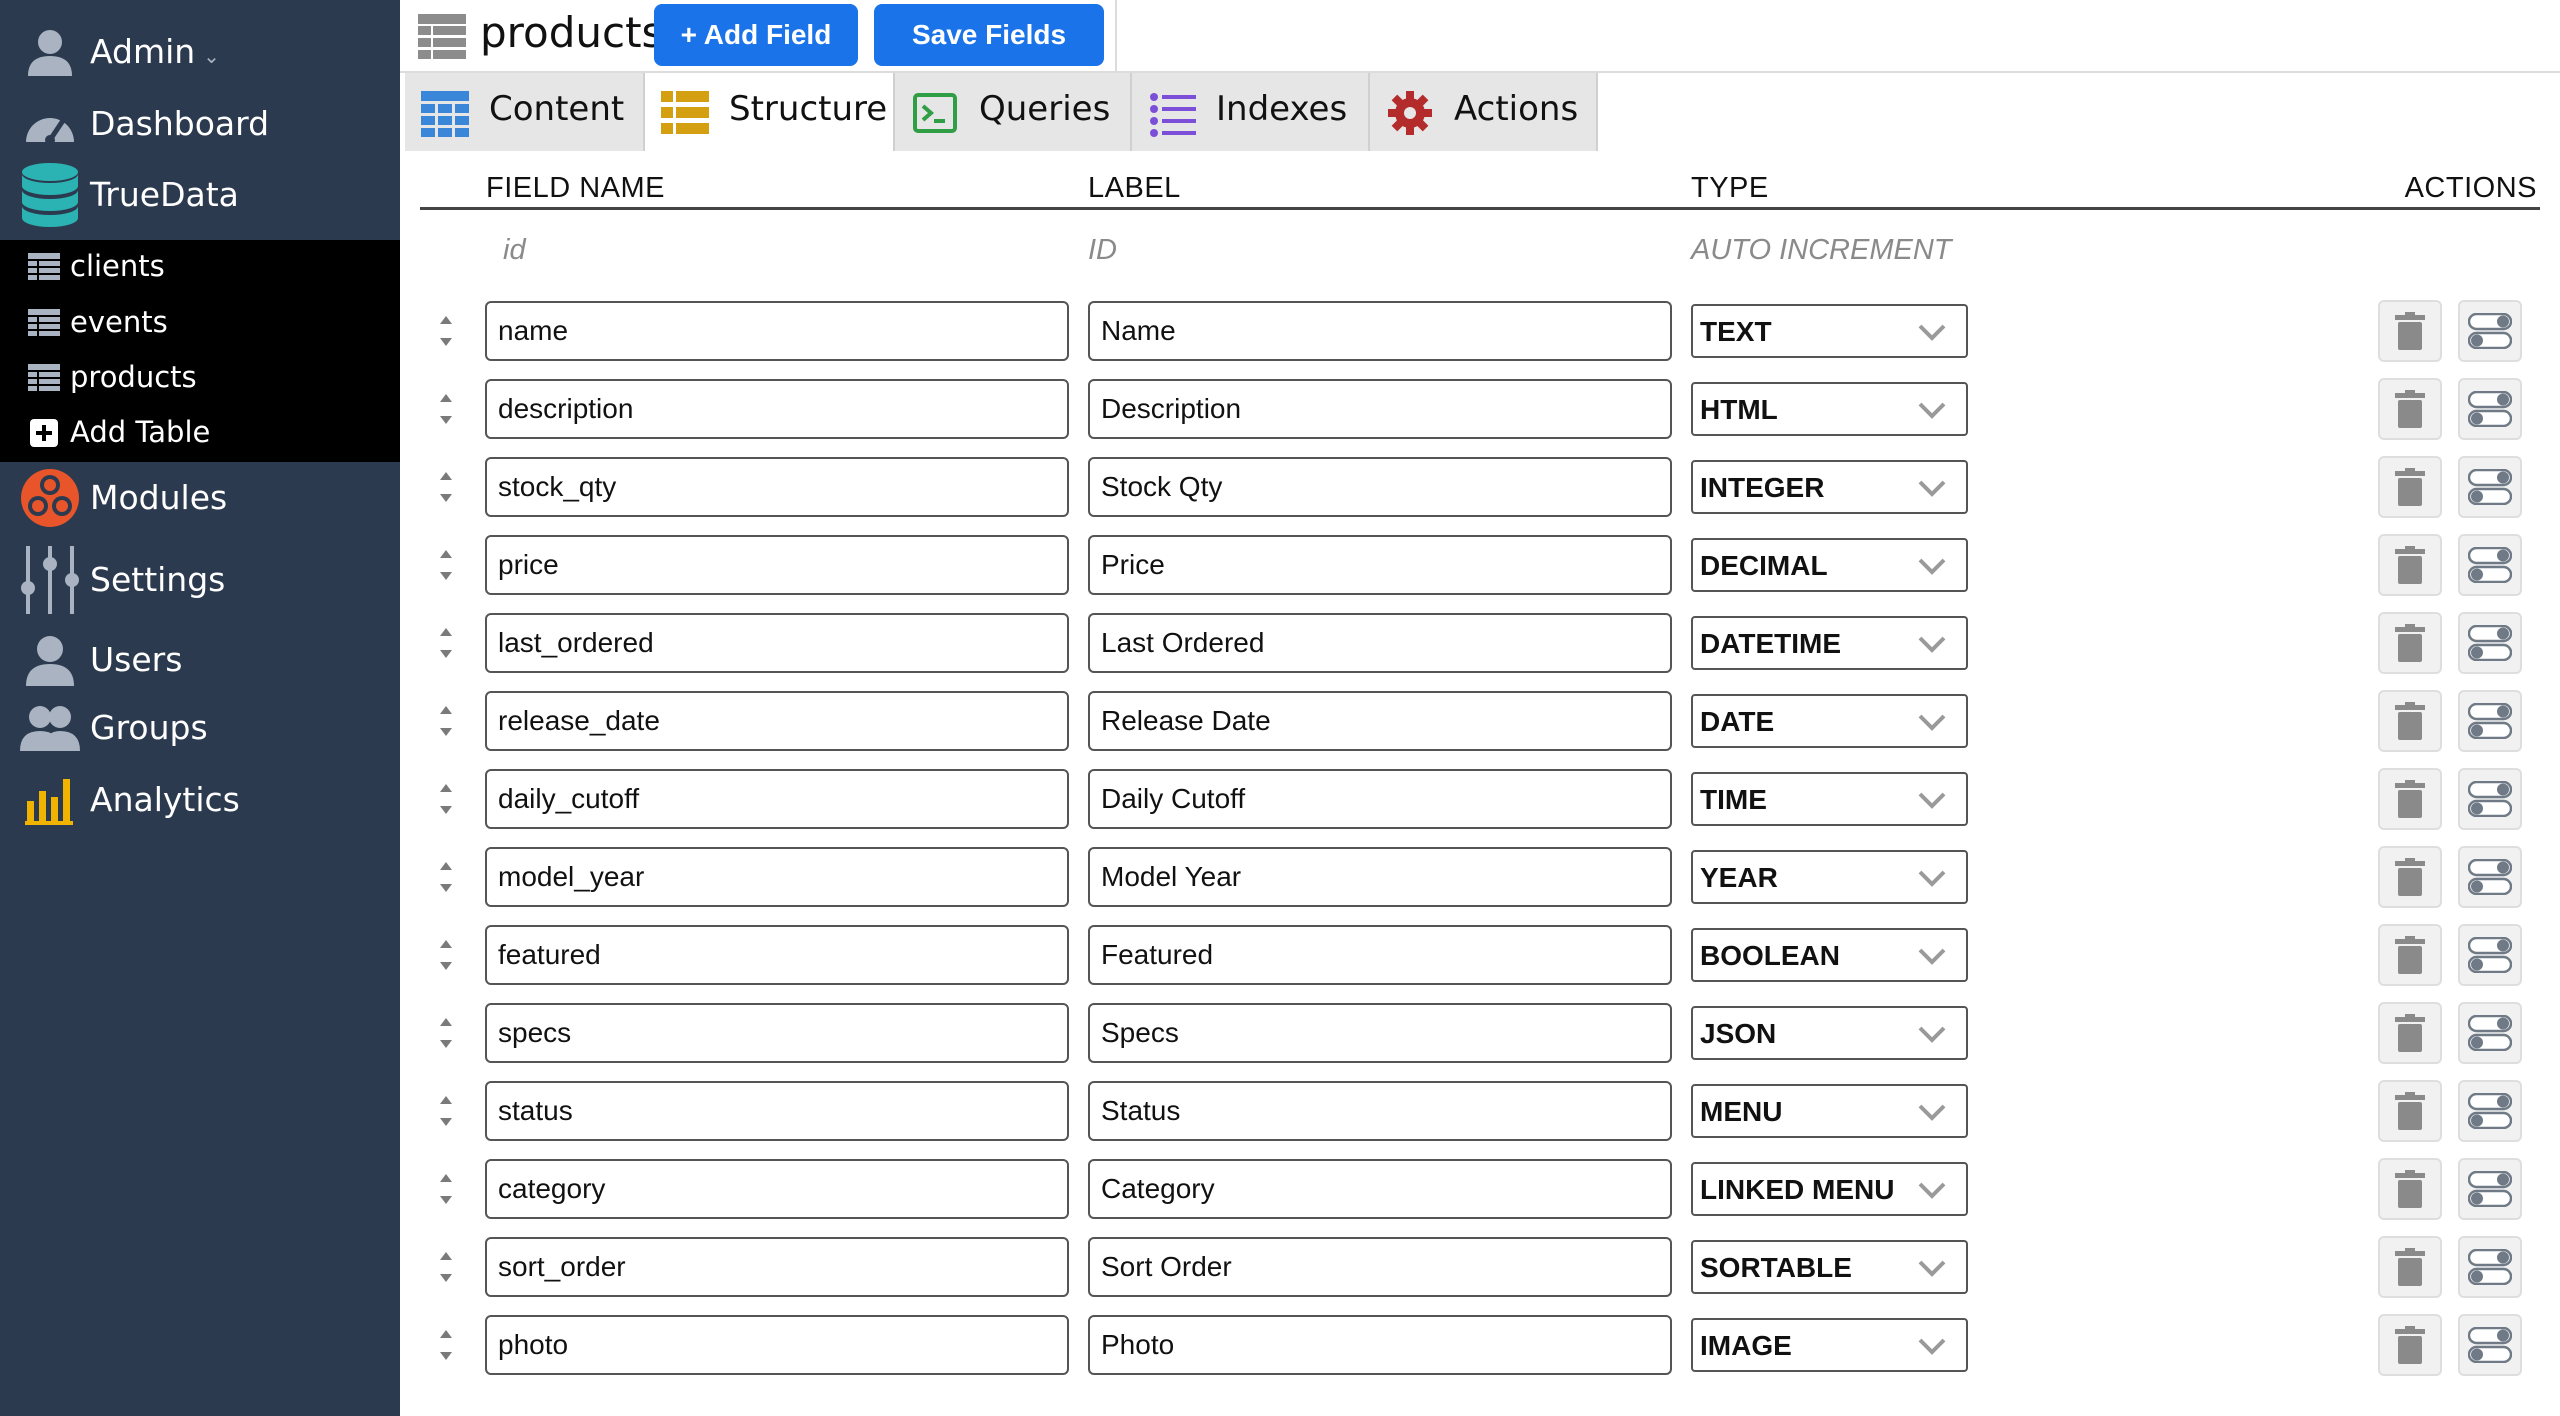  Describe the element at coordinates (1746, 1345) in the screenshot. I see `field-type-value: IMAGE` at that location.